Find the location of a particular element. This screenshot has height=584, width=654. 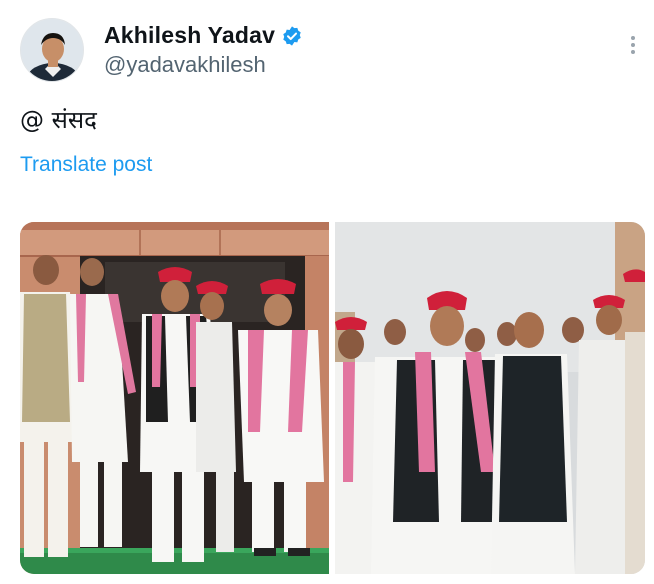

avatar-image is located at coordinates (52, 50).